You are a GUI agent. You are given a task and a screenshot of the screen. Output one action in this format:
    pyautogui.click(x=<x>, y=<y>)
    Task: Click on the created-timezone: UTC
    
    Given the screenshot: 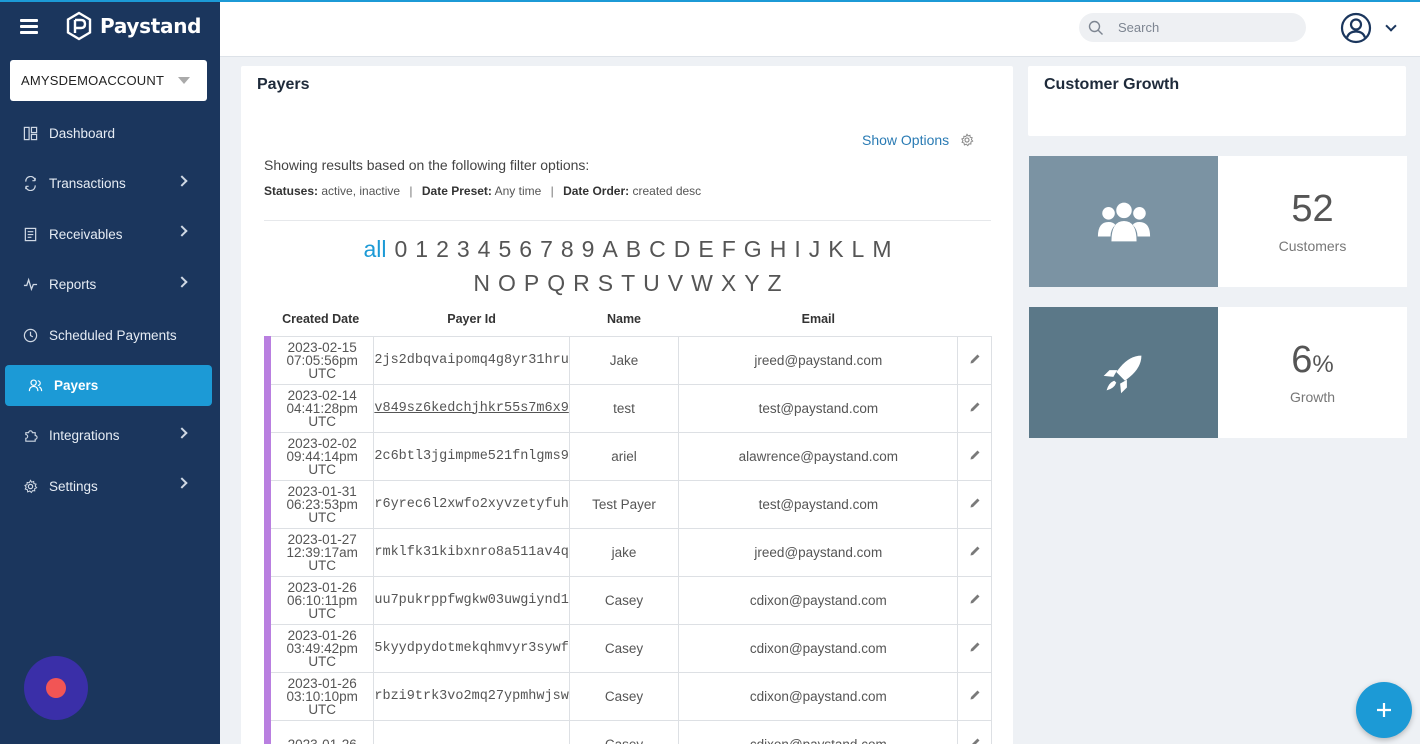 What is the action you would take?
    pyautogui.click(x=322, y=469)
    